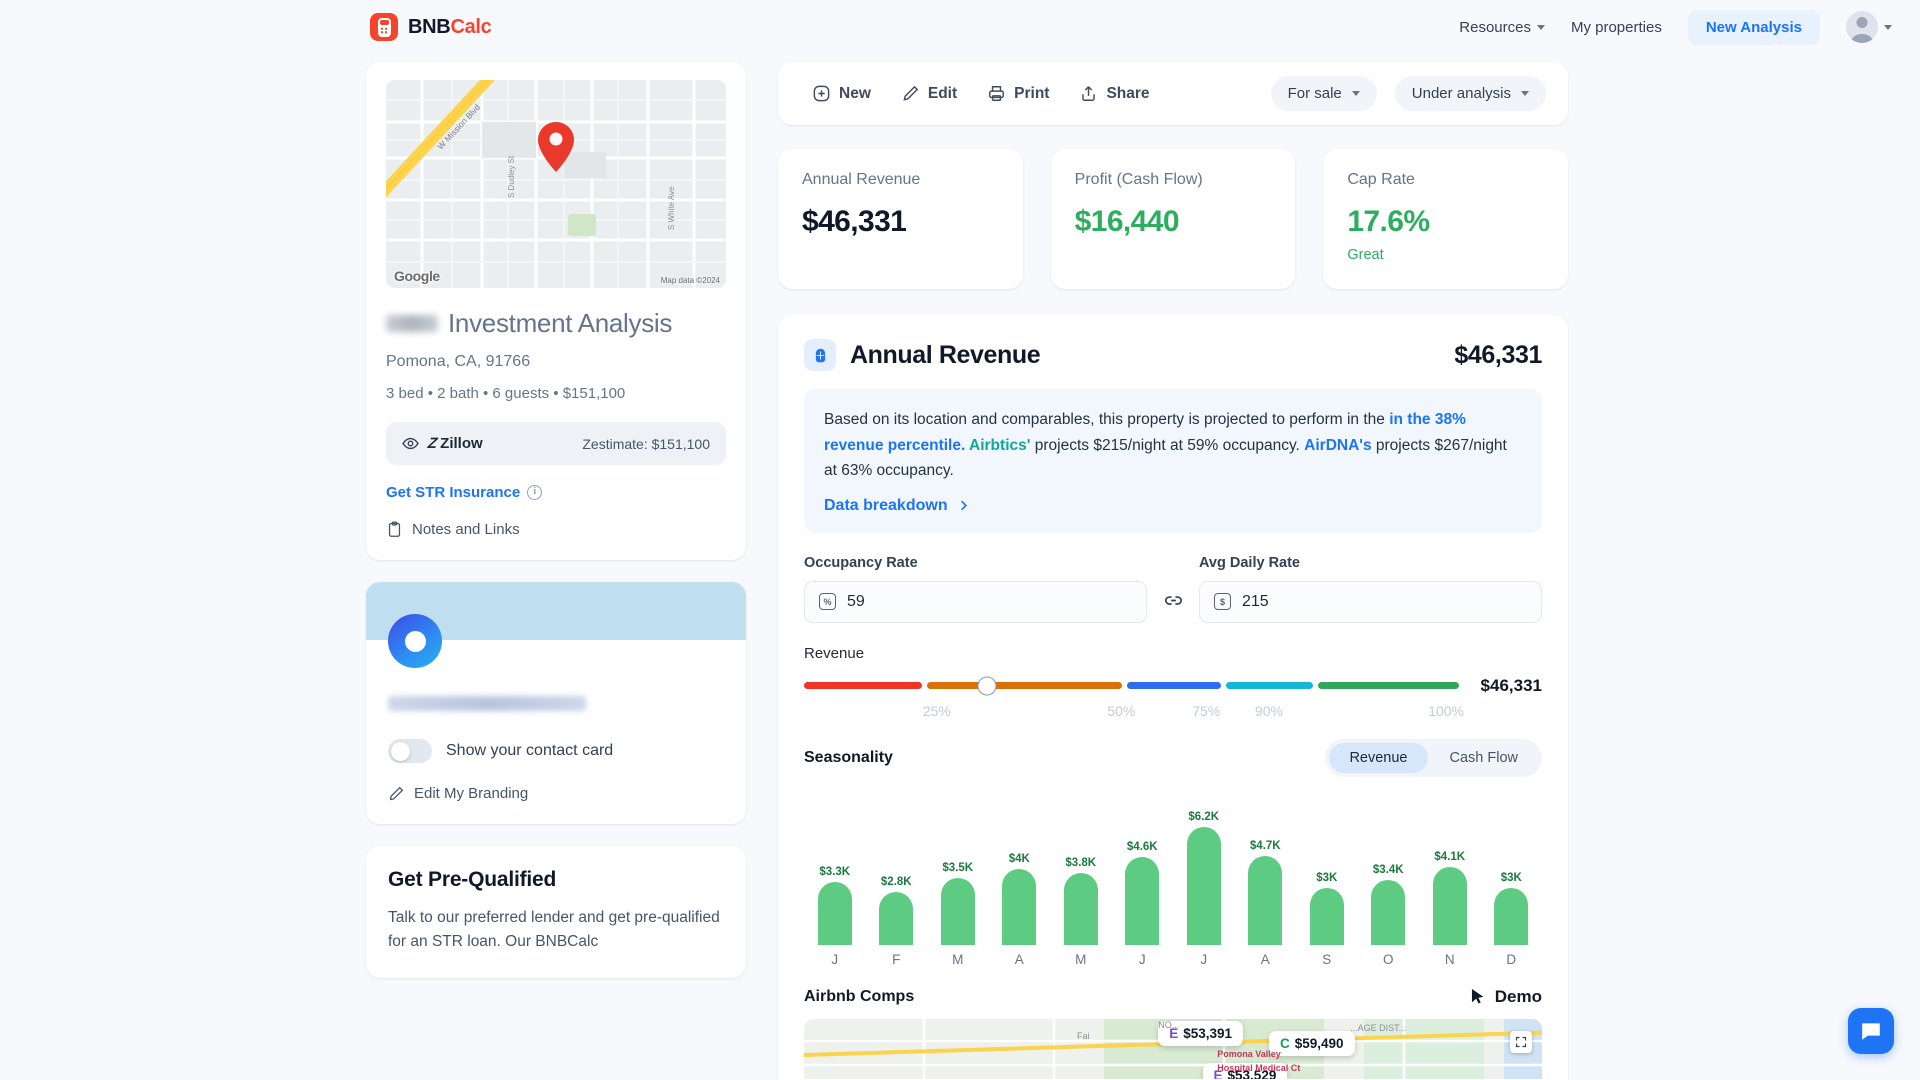  Describe the element at coordinates (410, 751) in the screenshot. I see `toggle-switch` at that location.